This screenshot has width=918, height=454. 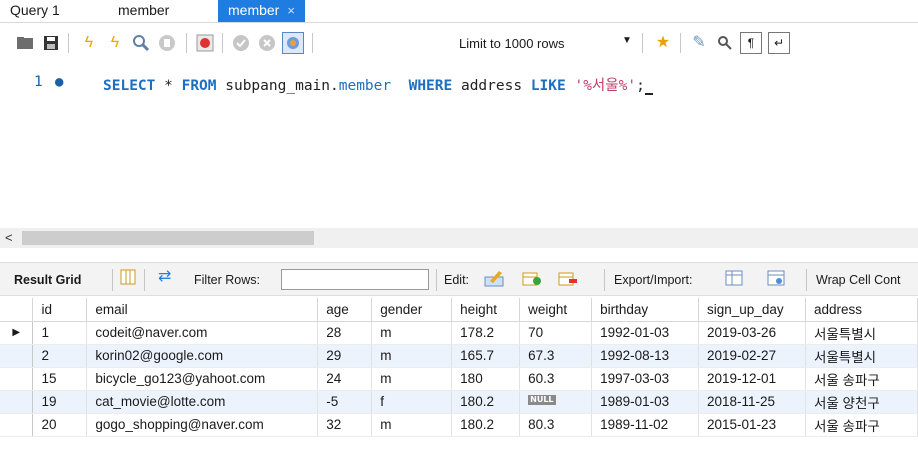 I want to click on commit-icon, so click(x=241, y=43).